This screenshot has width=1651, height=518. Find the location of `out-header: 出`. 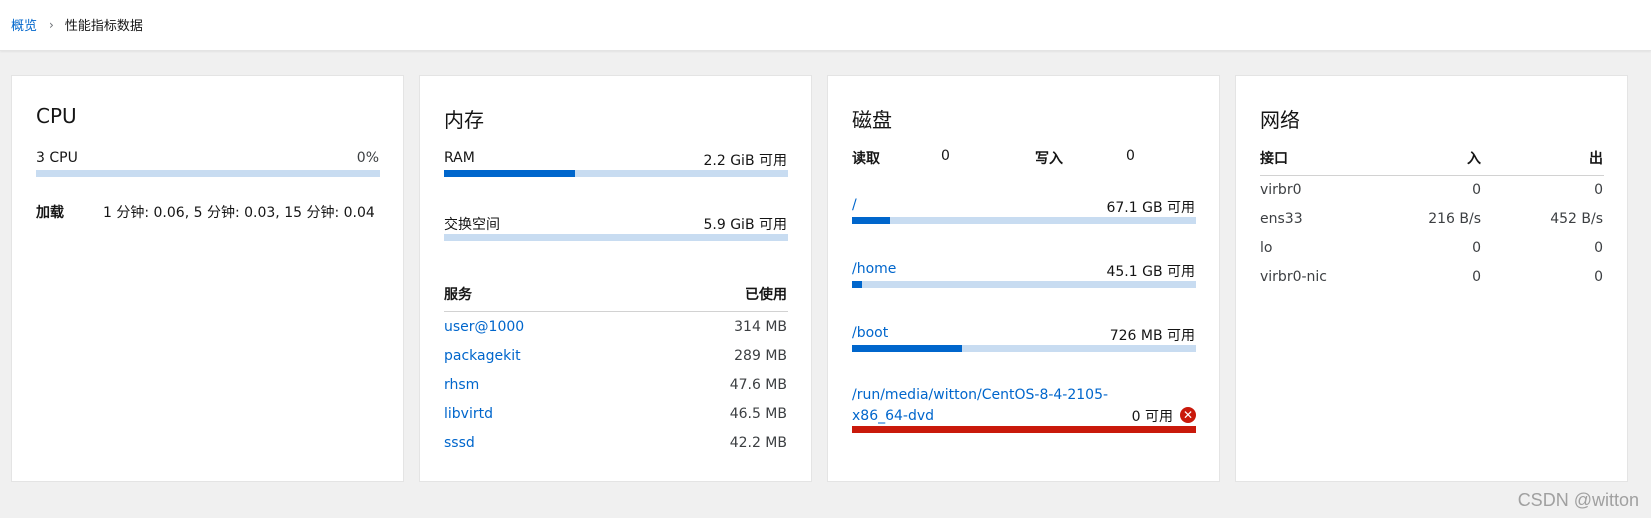

out-header: 出 is located at coordinates (1596, 159).